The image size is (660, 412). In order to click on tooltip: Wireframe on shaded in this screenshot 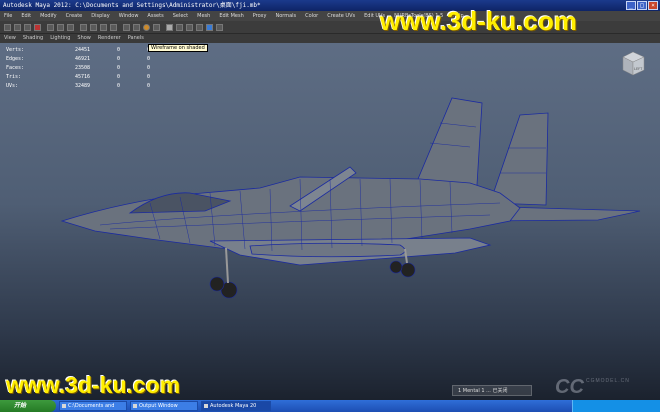, I will do `click(178, 48)`.